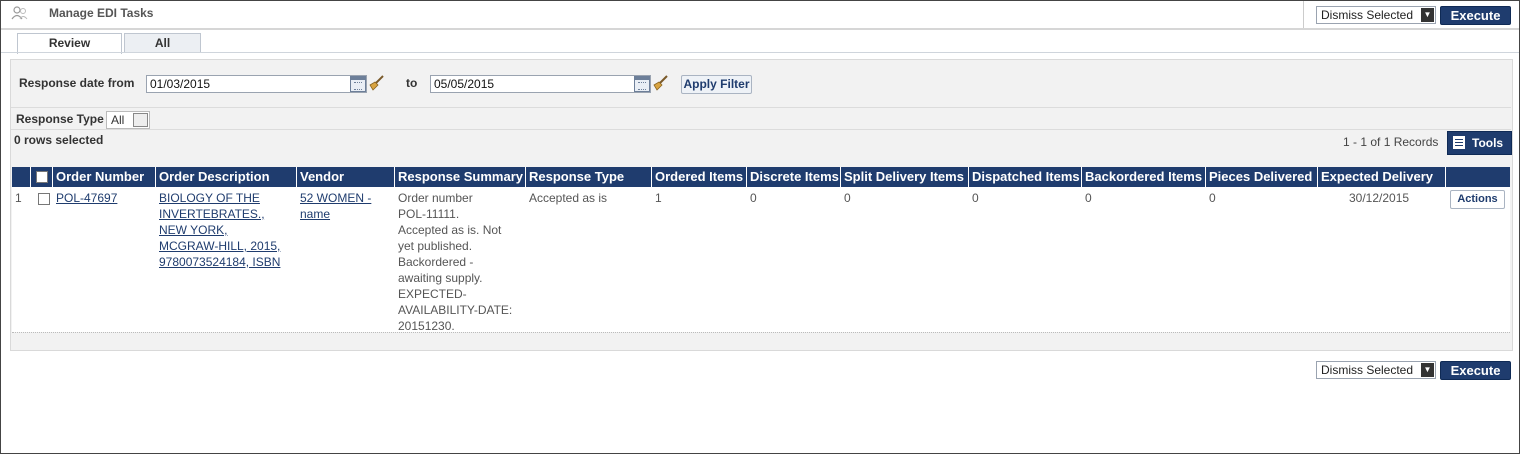  Describe the element at coordinates (69, 43) in the screenshot. I see `tab-review: Review` at that location.